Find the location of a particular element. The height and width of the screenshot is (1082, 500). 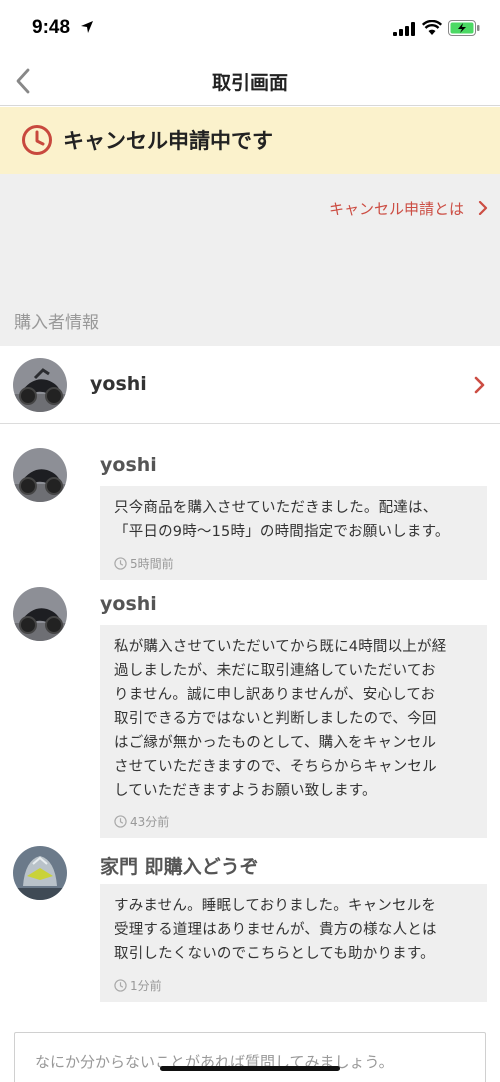

cellular-signal-icon is located at coordinates (404, 29).